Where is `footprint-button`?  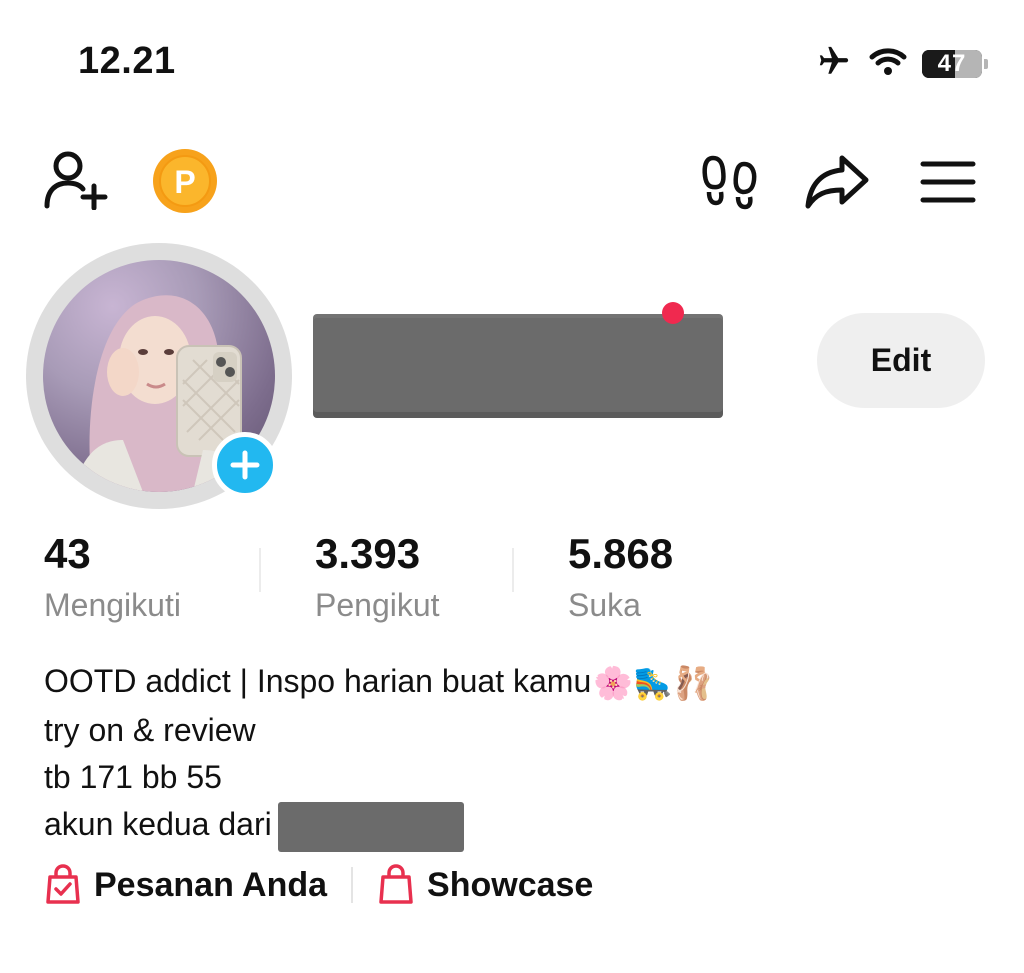
footprint-button is located at coordinates (730, 182).